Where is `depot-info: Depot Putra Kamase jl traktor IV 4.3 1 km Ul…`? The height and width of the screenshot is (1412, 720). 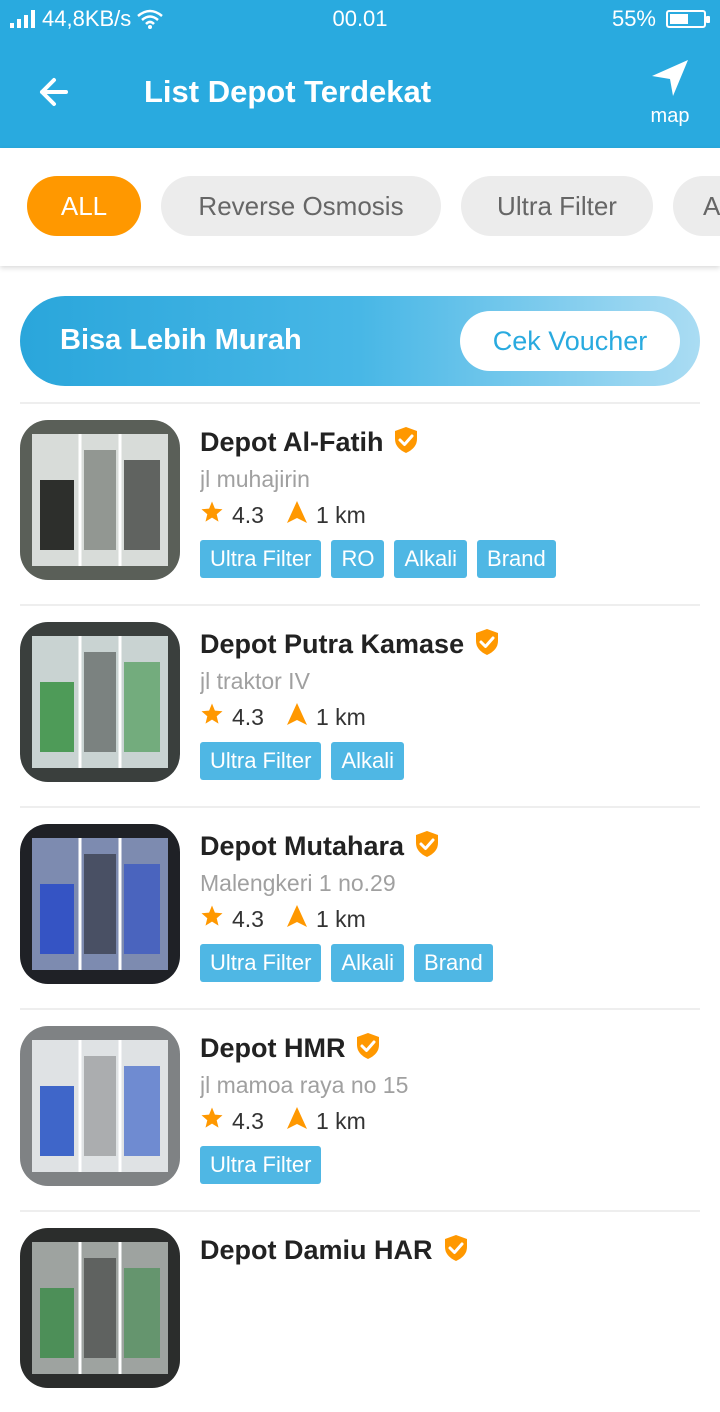 depot-info: Depot Putra Kamase jl traktor IV 4.3 1 km Ul… is located at coordinates (450, 703).